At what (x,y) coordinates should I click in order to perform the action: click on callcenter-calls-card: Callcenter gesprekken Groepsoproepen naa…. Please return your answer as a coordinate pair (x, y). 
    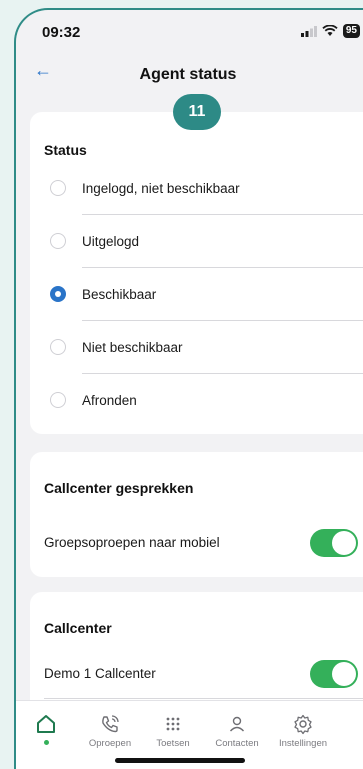
    Looking at the image, I should click on (196, 514).